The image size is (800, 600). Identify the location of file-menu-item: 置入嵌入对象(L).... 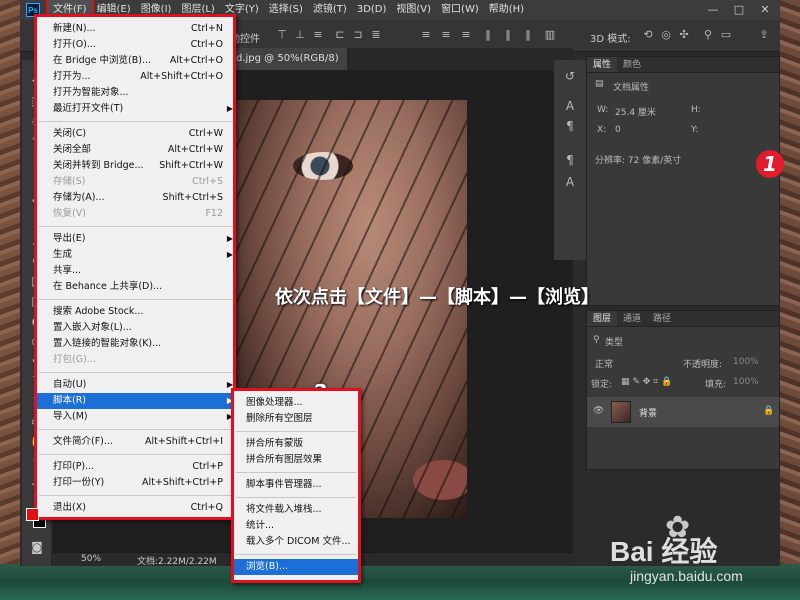
(144, 328).